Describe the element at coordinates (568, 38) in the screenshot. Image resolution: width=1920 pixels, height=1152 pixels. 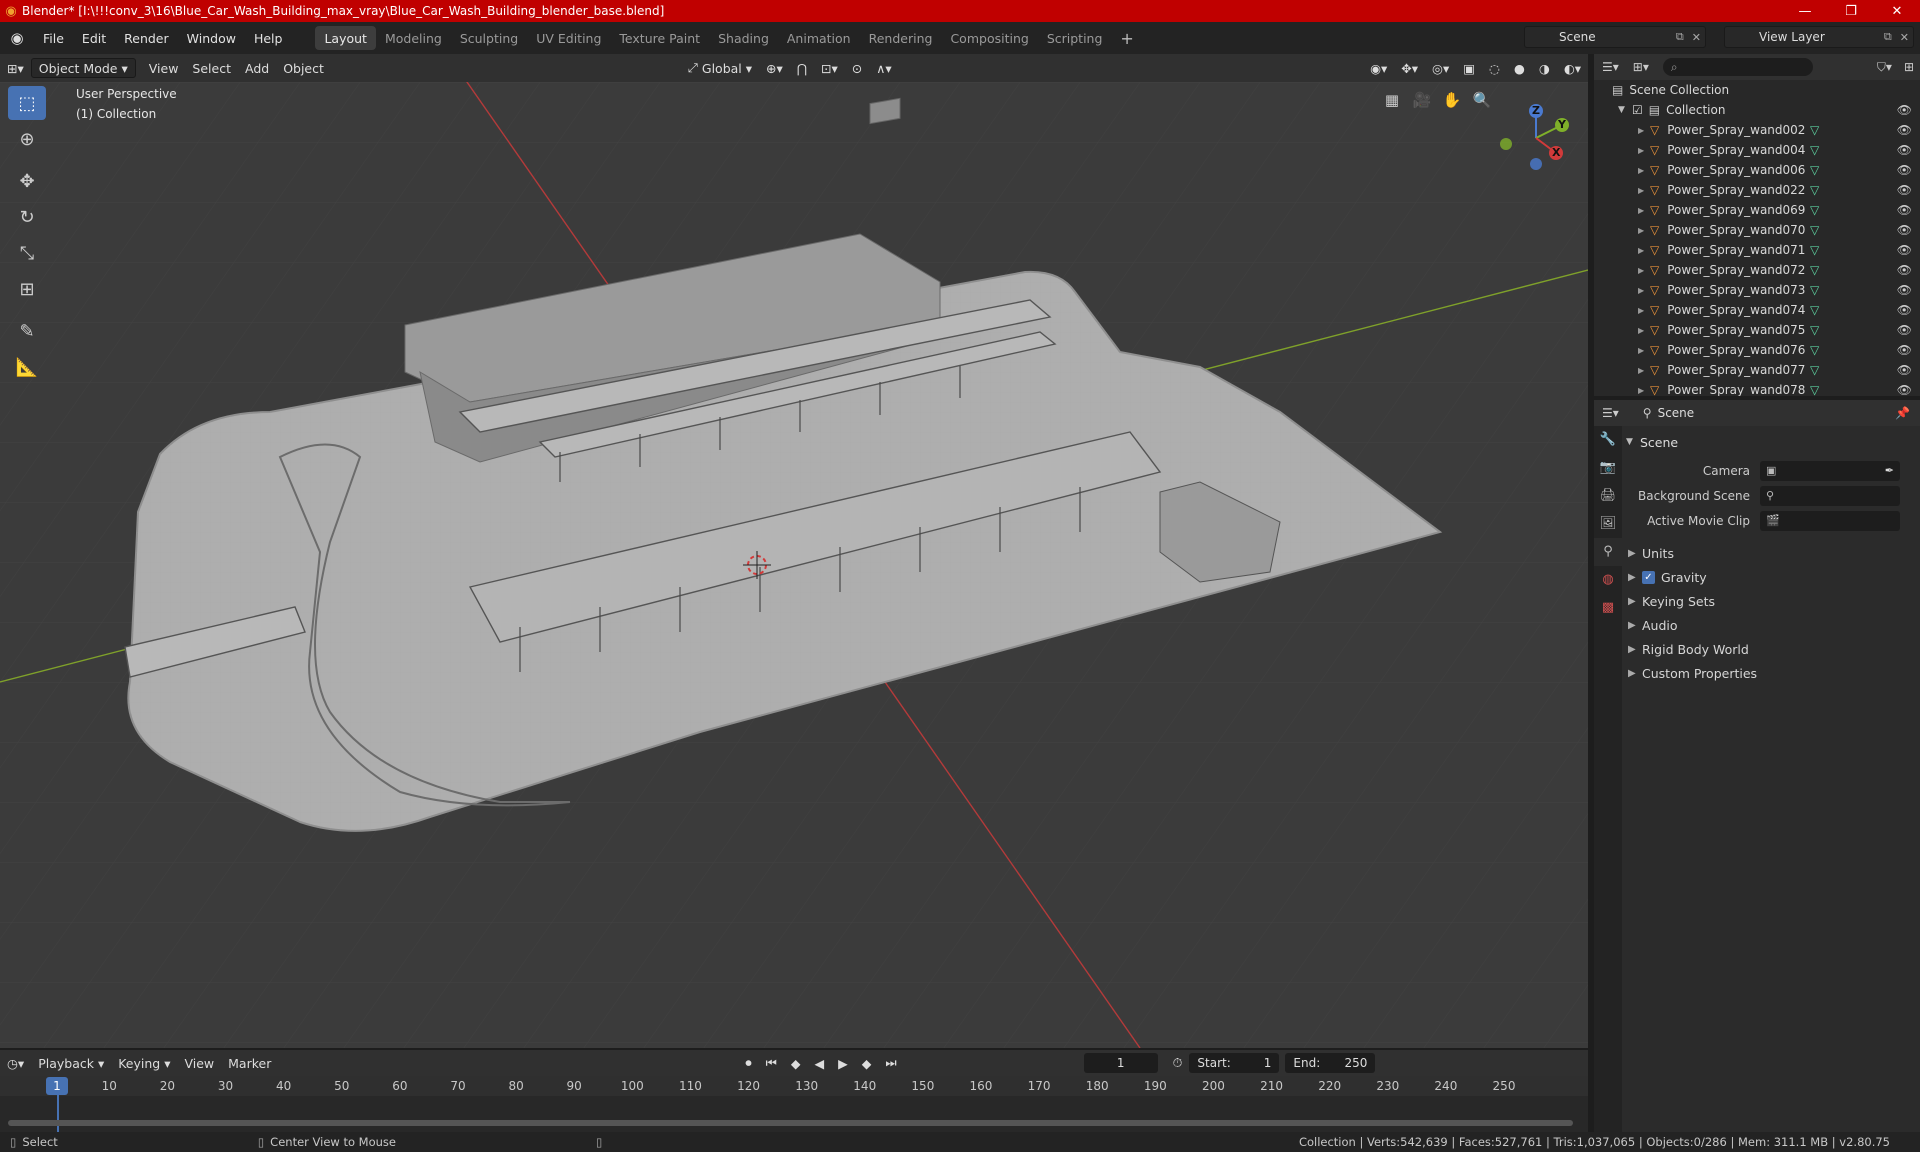
I see `tab-uv-editing: UV Editing` at that location.